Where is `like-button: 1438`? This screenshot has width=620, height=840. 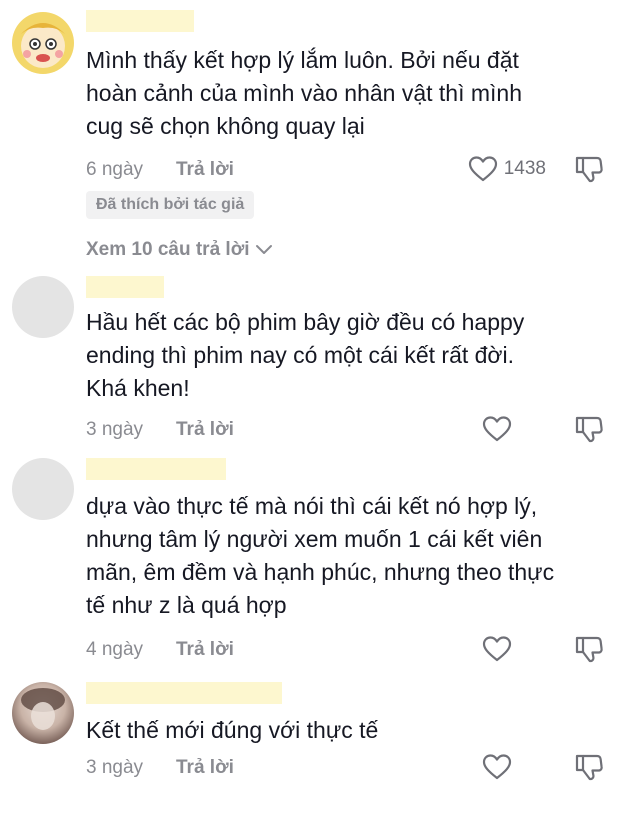
like-button: 1438 is located at coordinates (507, 169).